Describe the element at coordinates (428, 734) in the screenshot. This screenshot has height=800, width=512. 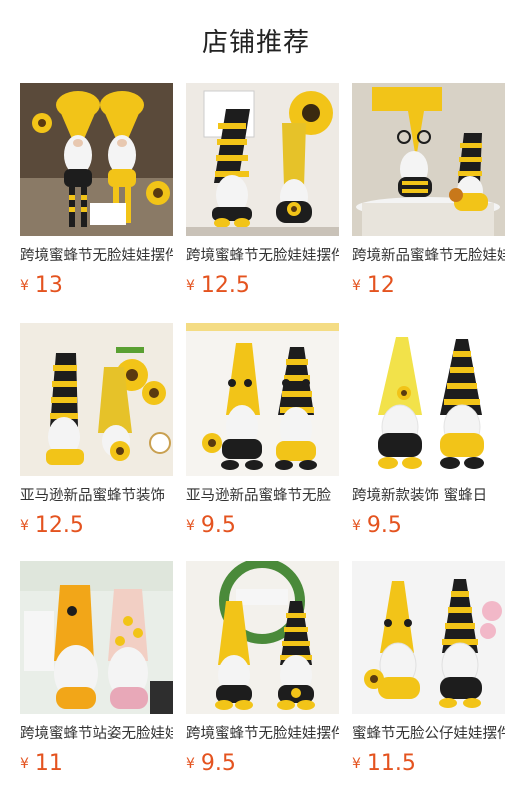
I see `product-title: 蜜蜂节无脸公仔娃娃摆件` at that location.